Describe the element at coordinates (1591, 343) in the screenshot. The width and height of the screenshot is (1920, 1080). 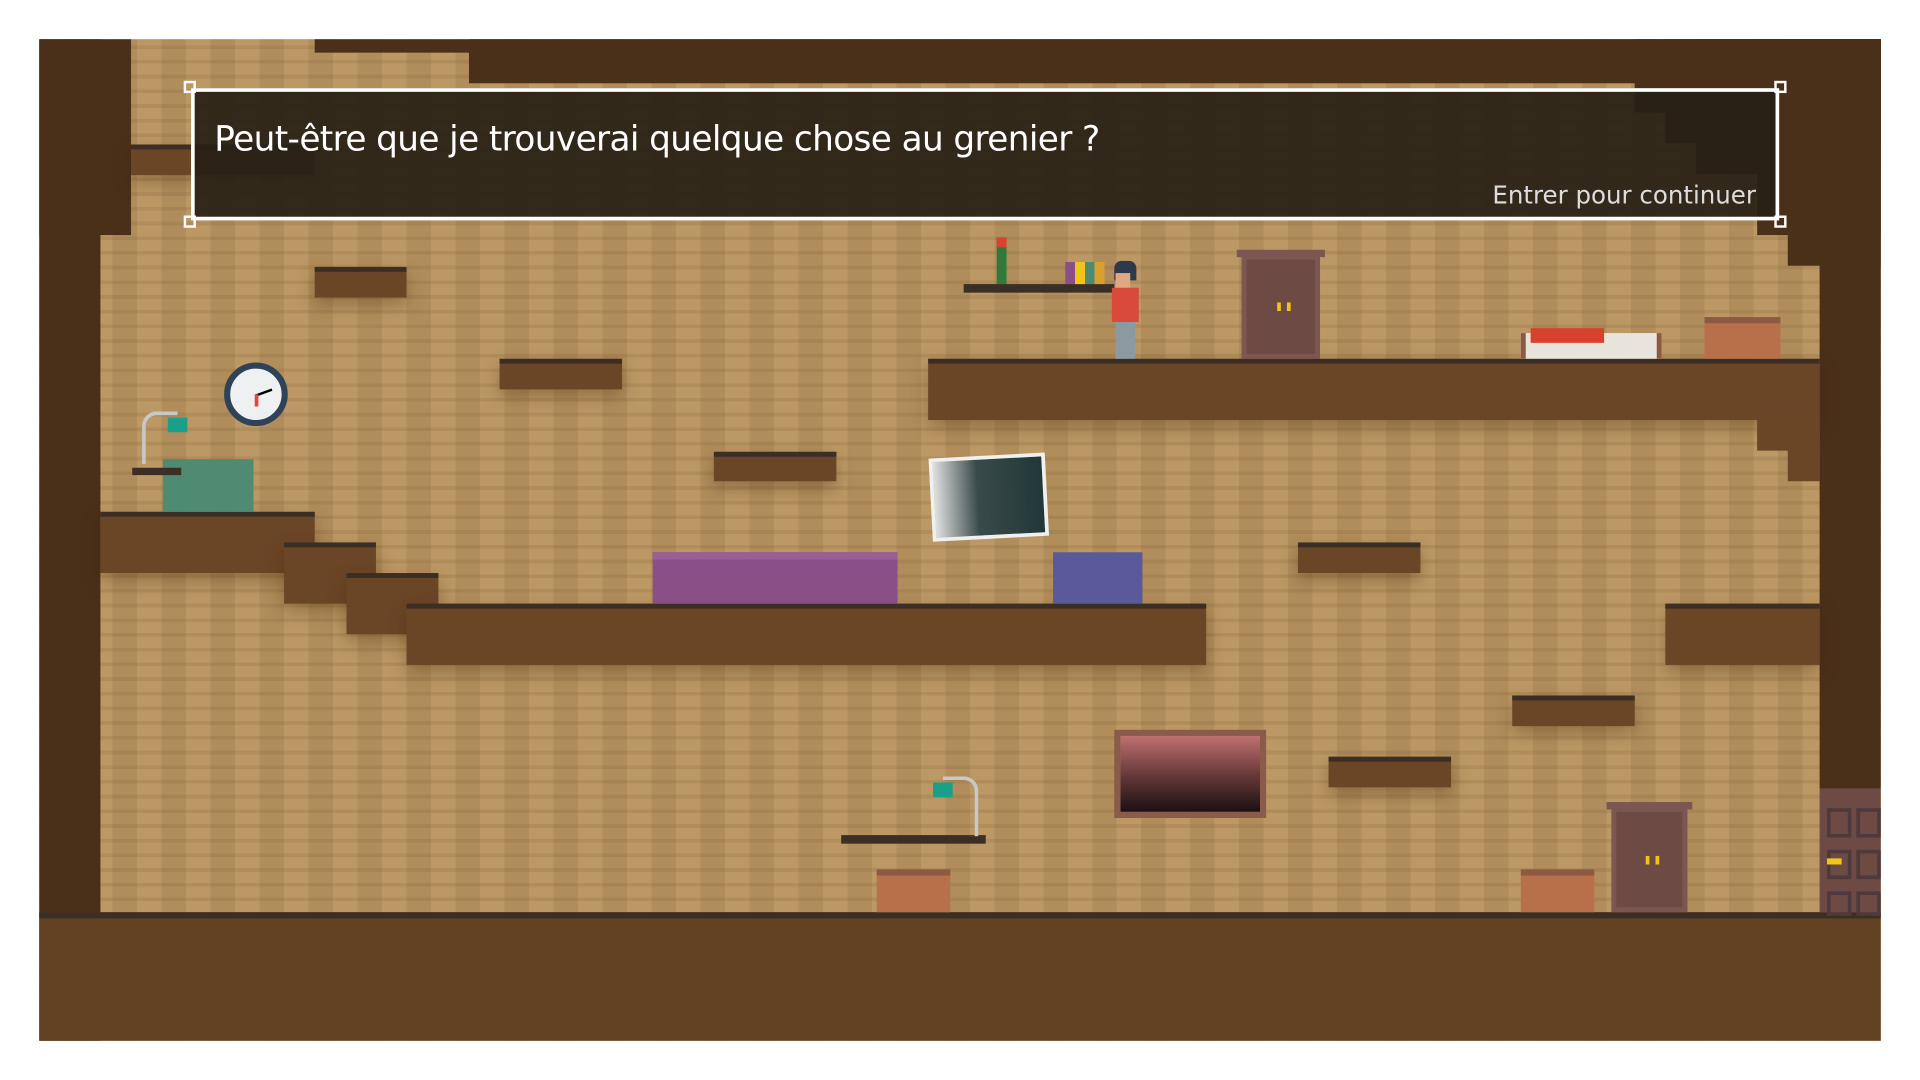
I see `bed` at that location.